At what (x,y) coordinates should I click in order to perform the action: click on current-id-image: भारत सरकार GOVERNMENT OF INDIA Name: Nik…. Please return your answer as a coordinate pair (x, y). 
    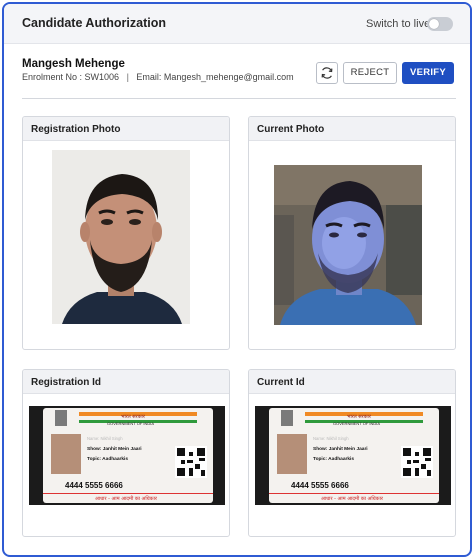
    Looking at the image, I should click on (353, 455).